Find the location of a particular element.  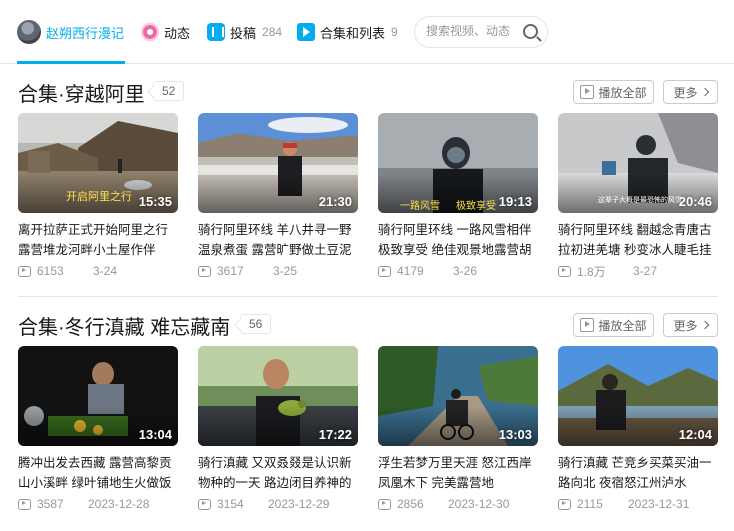

top-nav: 赵朔西行漫记 动态 投稿 284 合集和列表 9 is located at coordinates (367, 32).